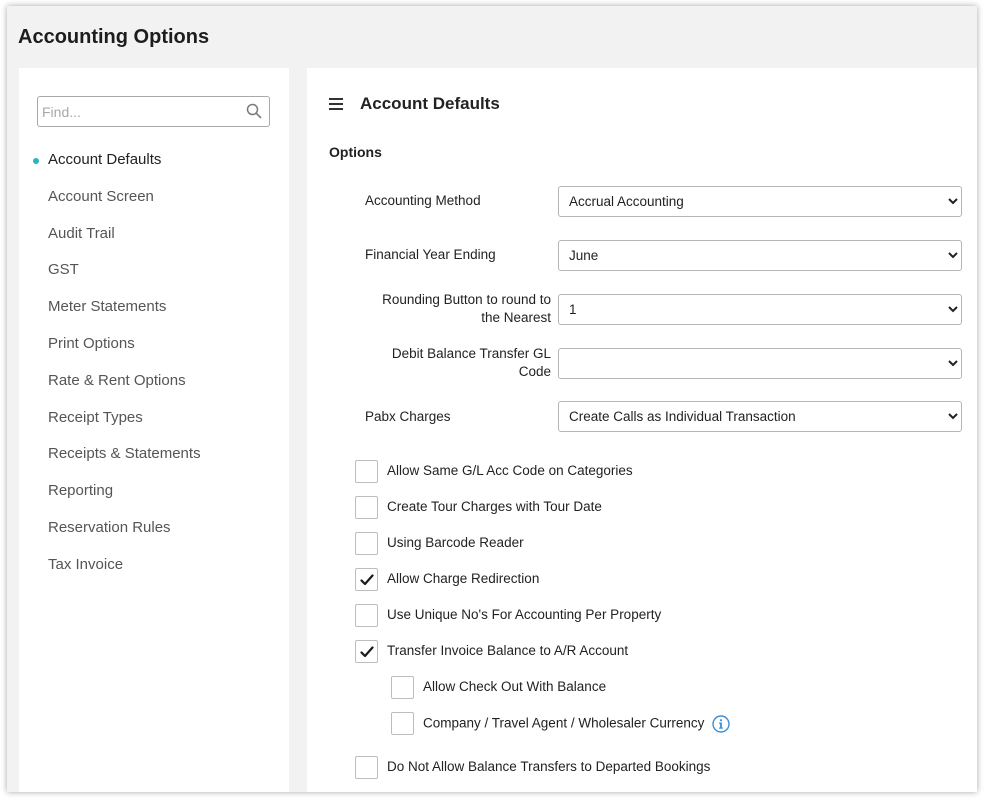  What do you see at coordinates (36, 161) in the screenshot?
I see `active-indicator-dot` at bounding box center [36, 161].